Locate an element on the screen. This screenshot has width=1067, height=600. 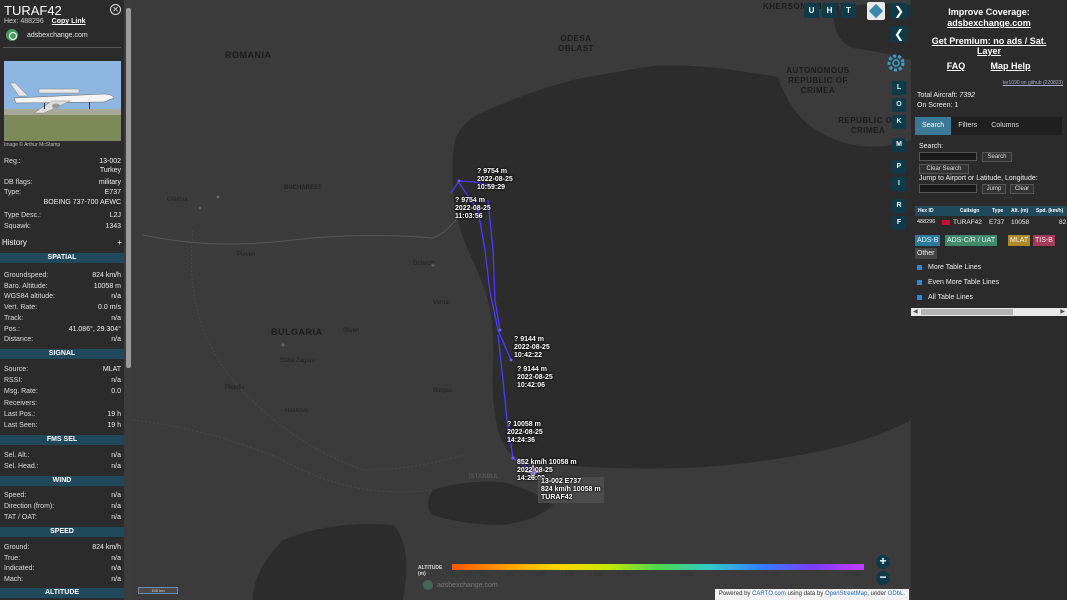
info-row: Ground: 824 km/h is located at coordinates (62, 547).